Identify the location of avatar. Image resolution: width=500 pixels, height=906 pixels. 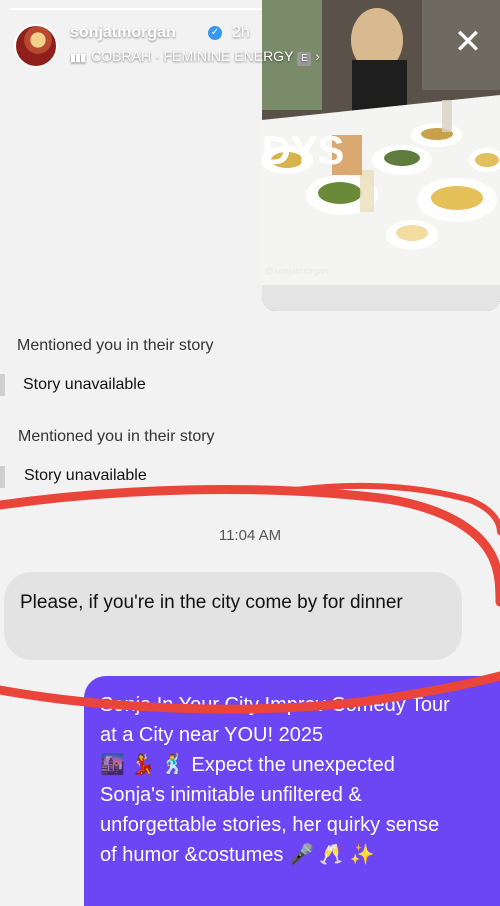
(36, 46).